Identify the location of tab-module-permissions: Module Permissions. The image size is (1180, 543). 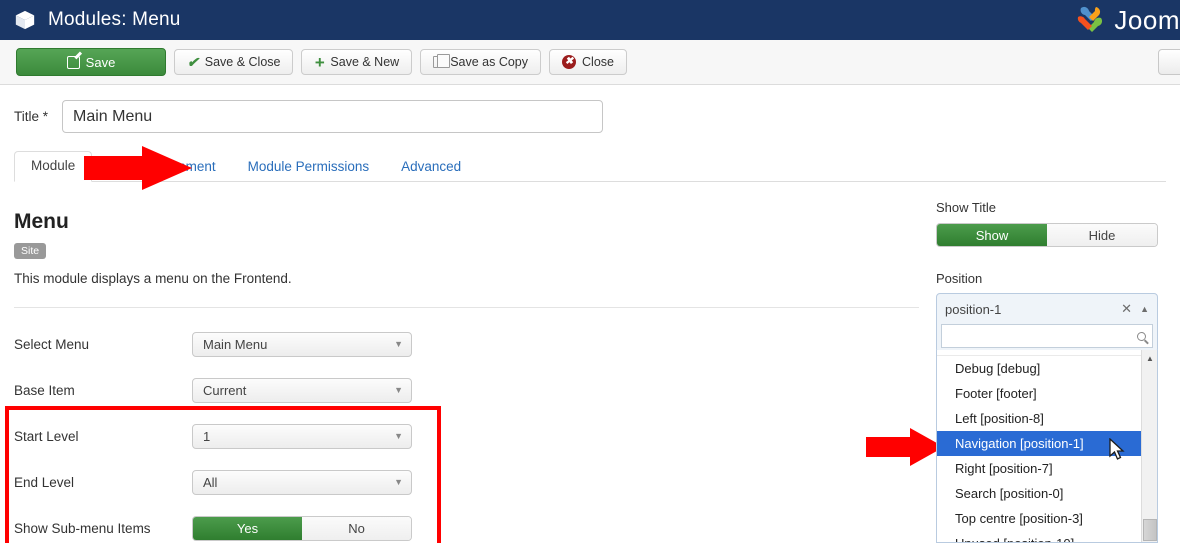
(309, 167).